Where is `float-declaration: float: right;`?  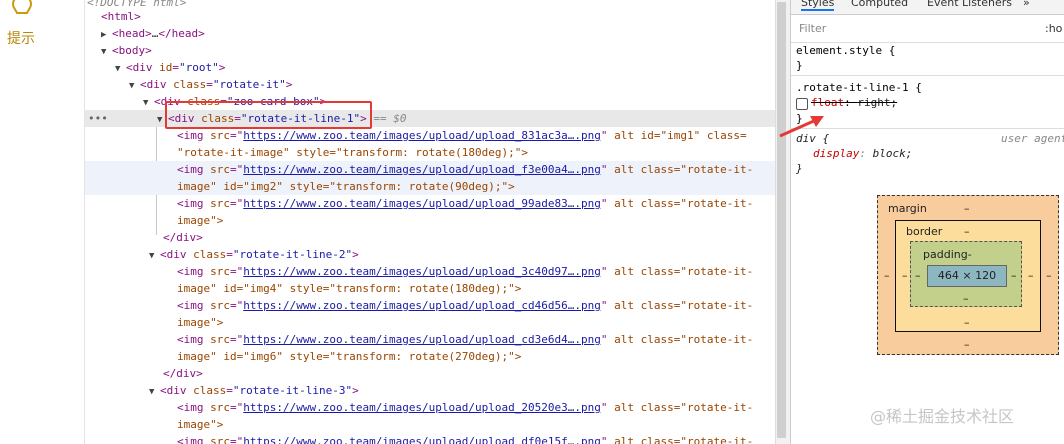
float-declaration: float: right; is located at coordinates (854, 102).